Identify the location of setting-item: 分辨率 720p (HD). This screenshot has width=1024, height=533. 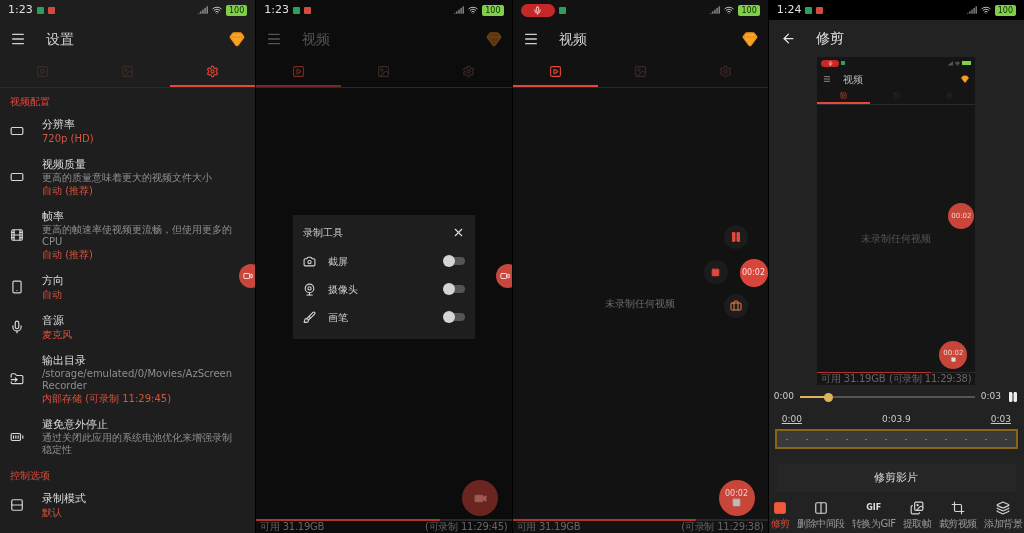
(120, 131).